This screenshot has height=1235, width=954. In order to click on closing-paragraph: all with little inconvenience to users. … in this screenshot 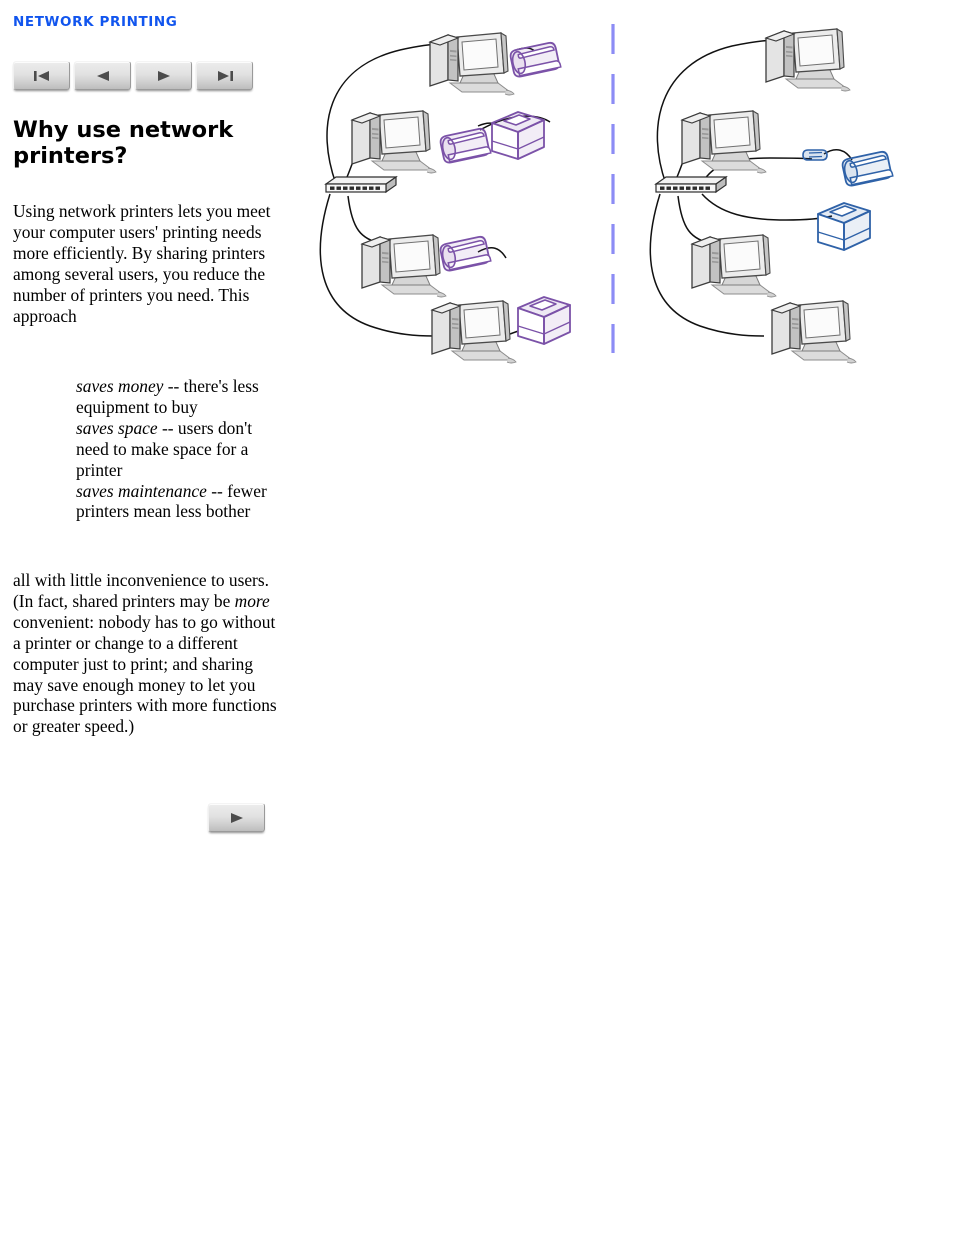, I will do `click(147, 653)`.